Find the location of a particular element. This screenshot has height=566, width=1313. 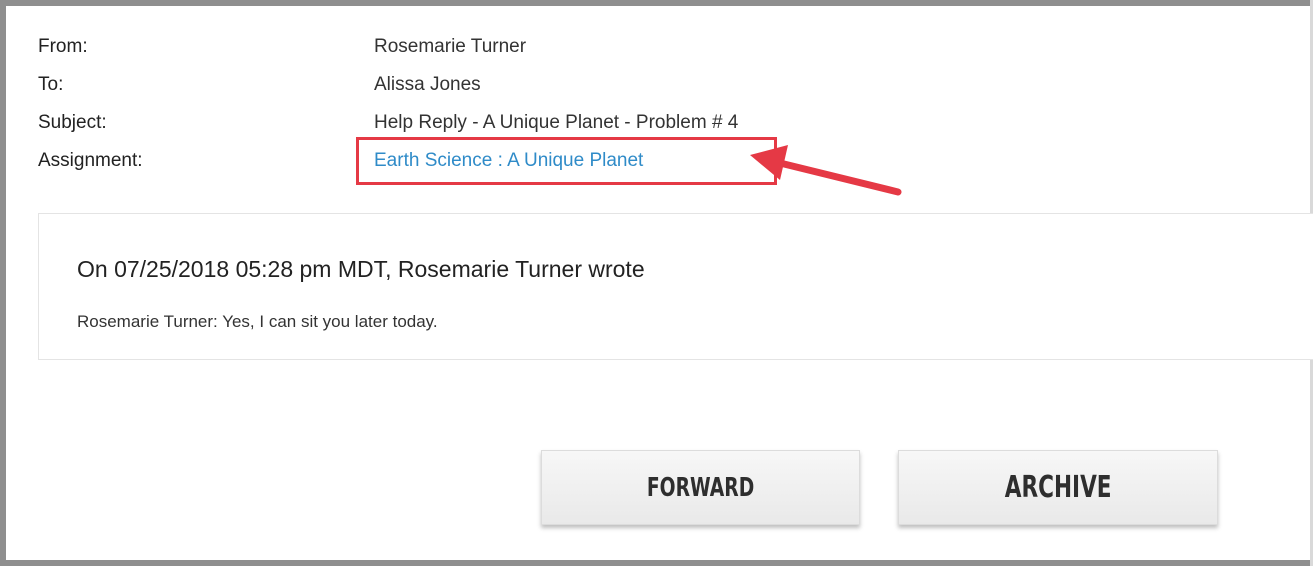

archive-button: ARCHIVE is located at coordinates (1058, 487).